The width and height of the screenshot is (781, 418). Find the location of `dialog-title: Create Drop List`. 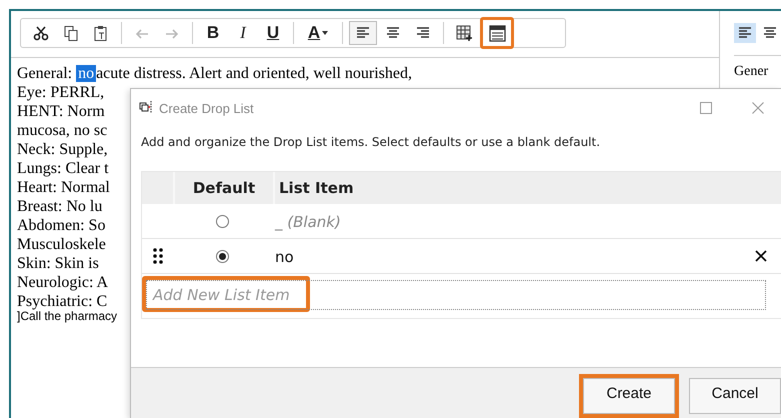

dialog-title: Create Drop List is located at coordinates (207, 108).